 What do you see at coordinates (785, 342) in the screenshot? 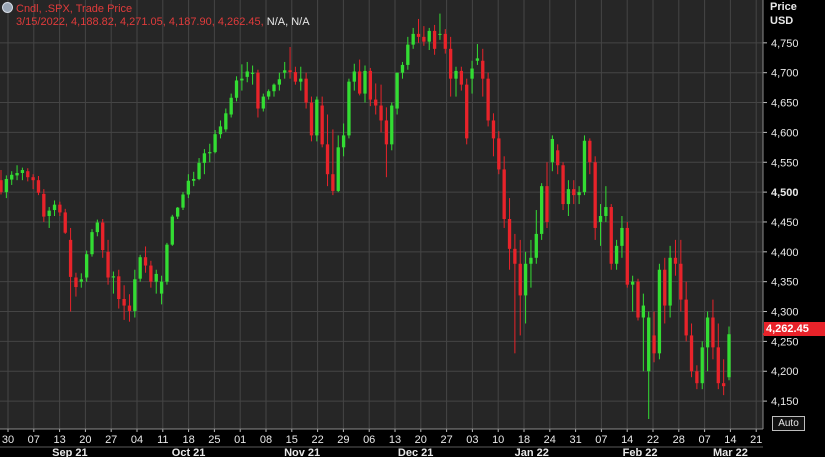
I see `y-tick-label: 4,250` at bounding box center [785, 342].